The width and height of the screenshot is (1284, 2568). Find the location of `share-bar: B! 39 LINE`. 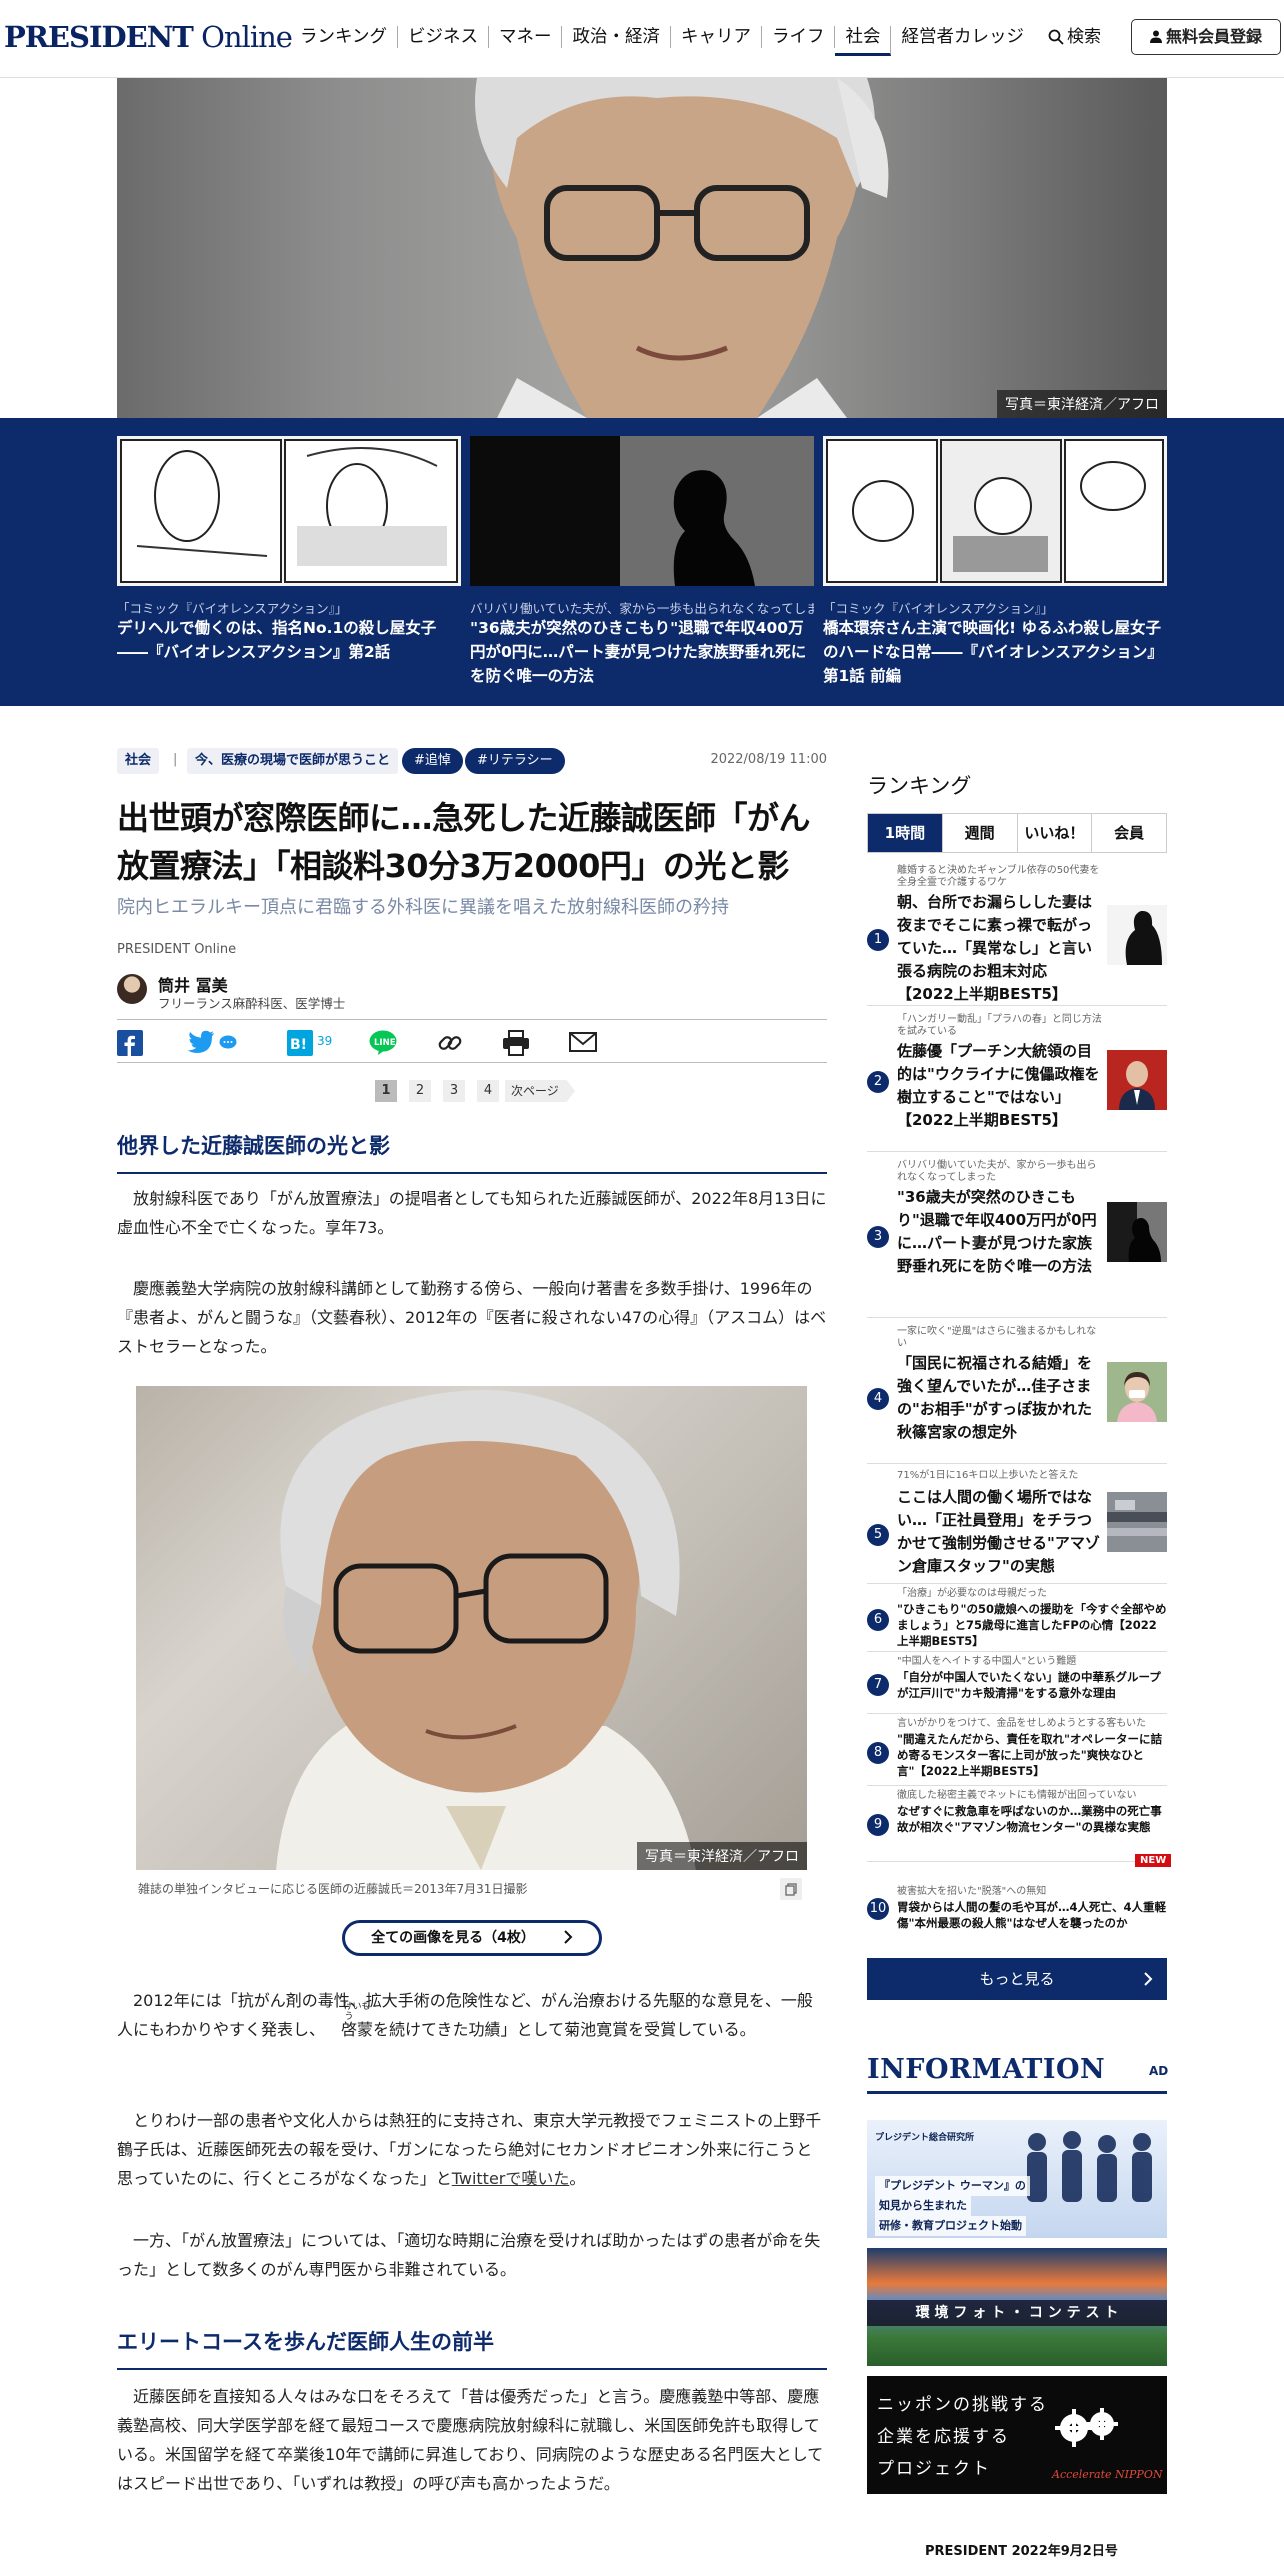

share-bar: B! 39 LINE is located at coordinates (472, 1041).